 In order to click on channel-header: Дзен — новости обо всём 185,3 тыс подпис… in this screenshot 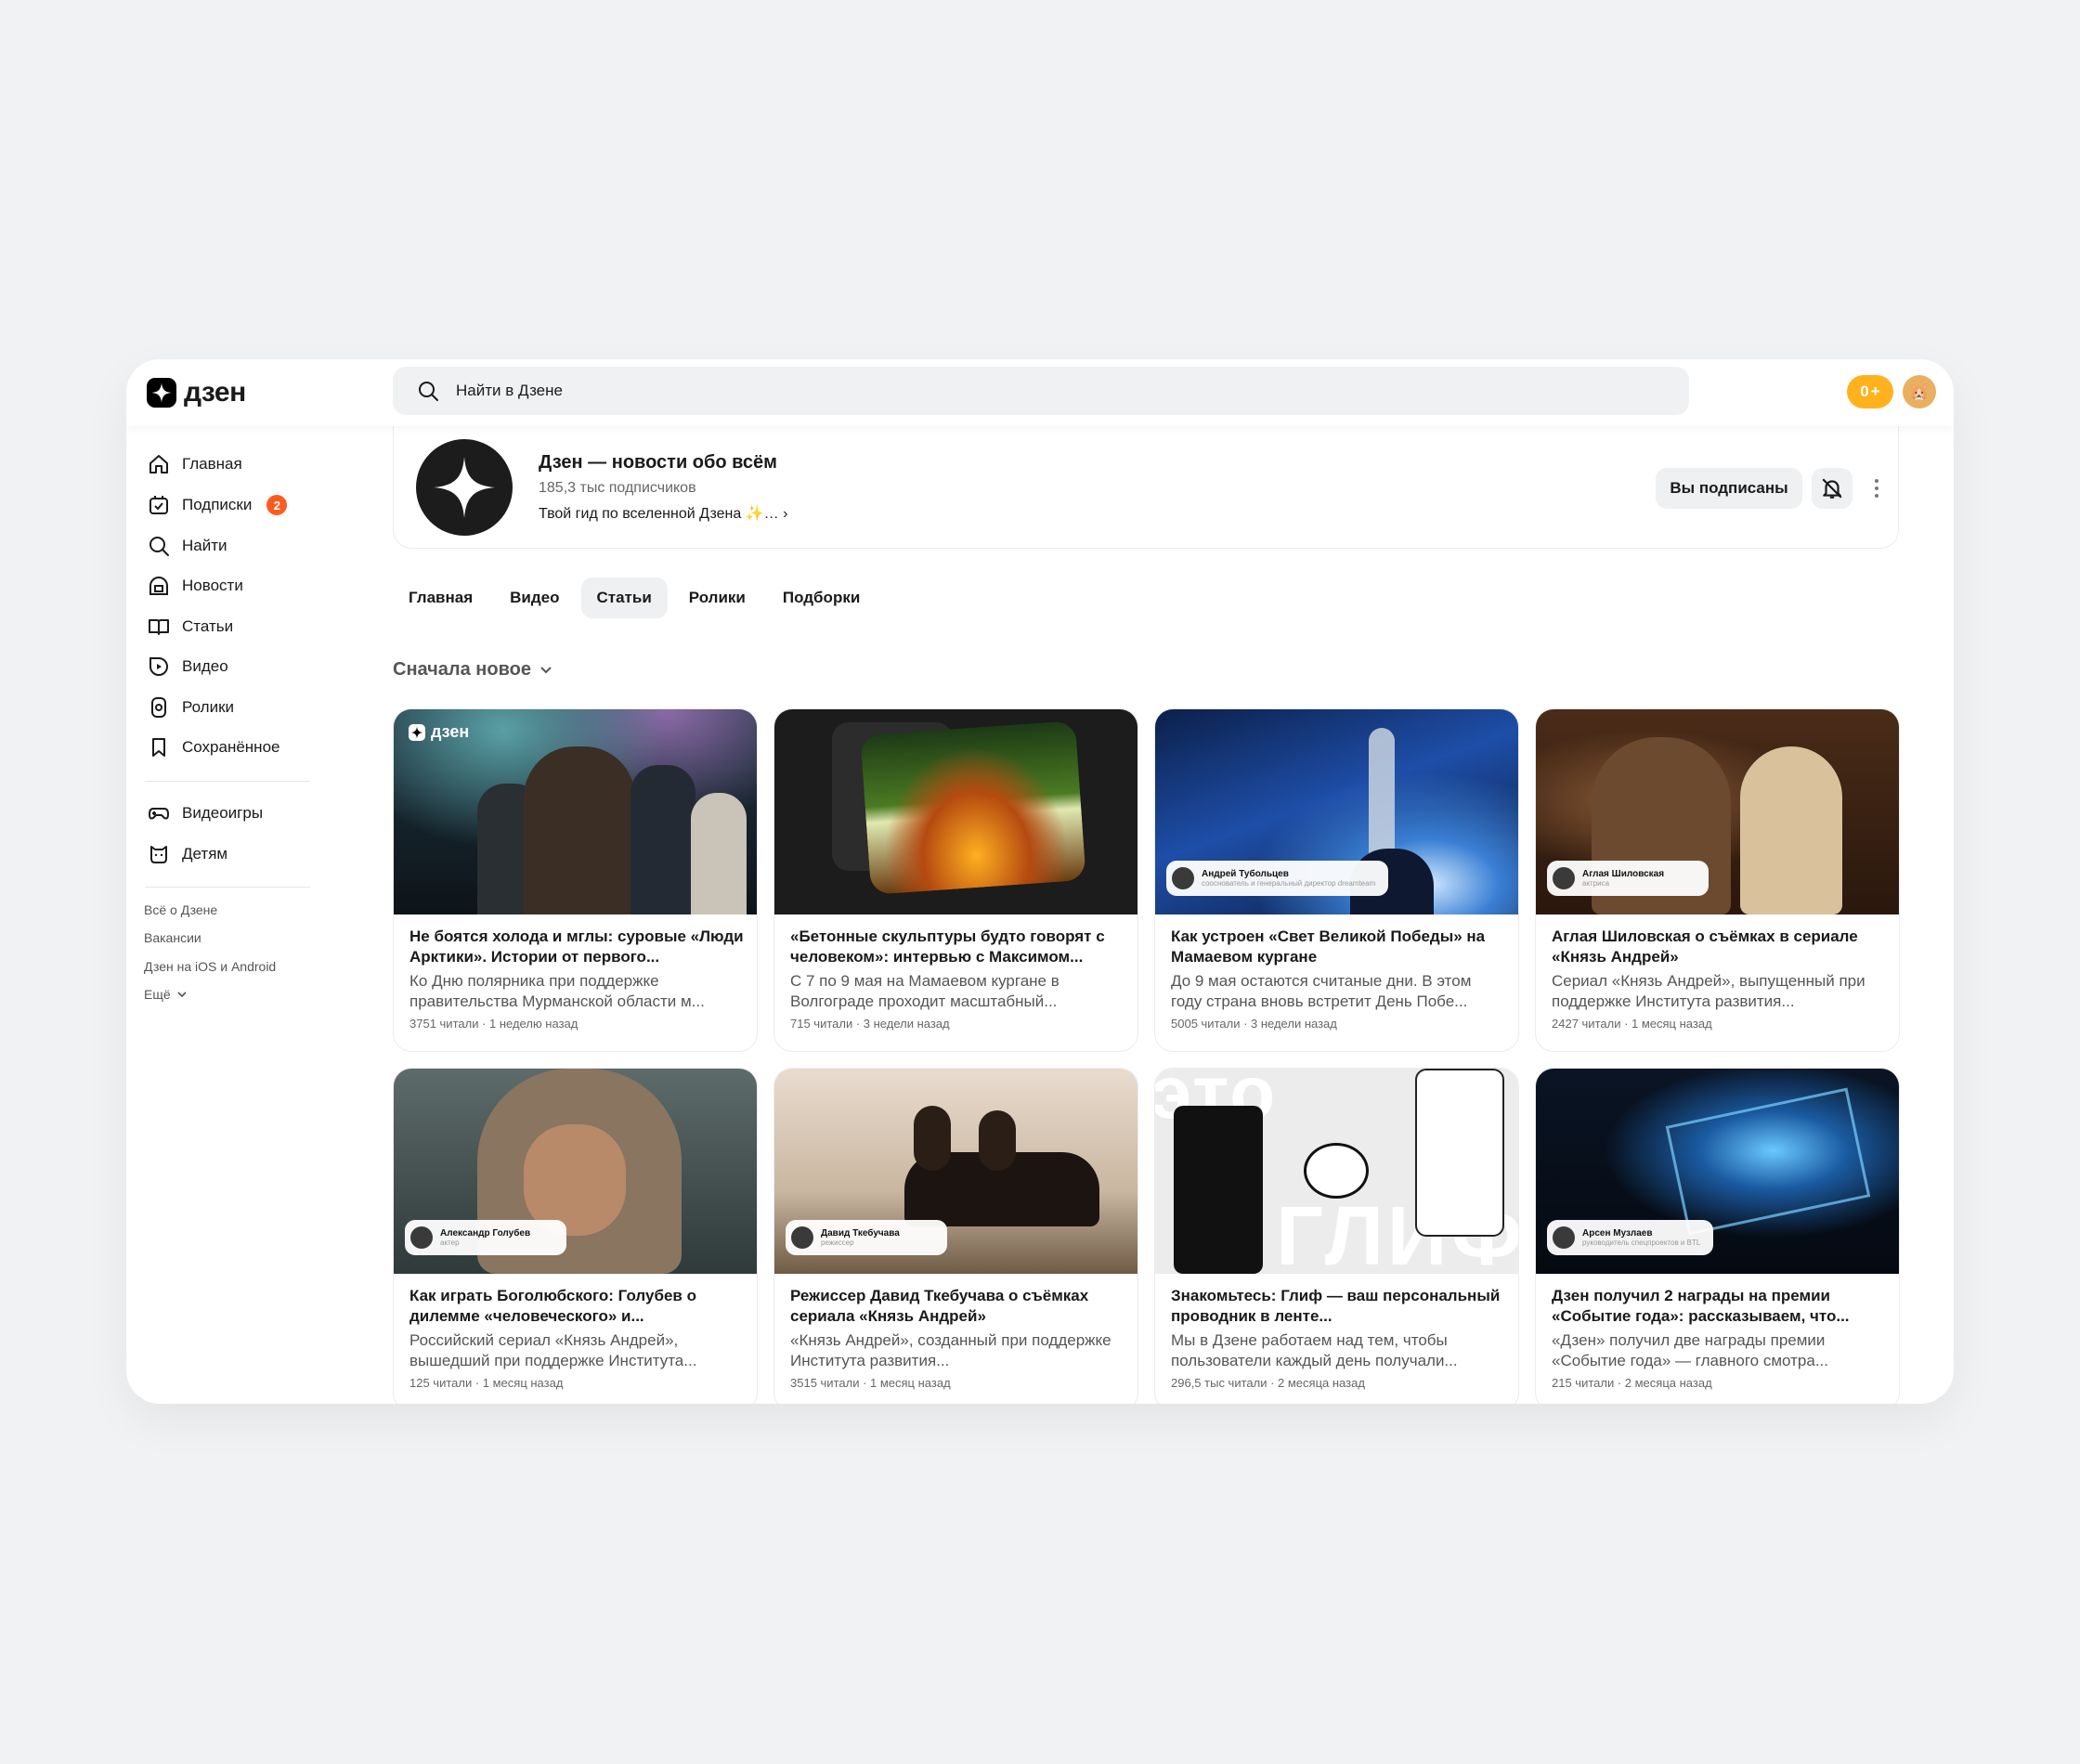, I will do `click(1146, 487)`.